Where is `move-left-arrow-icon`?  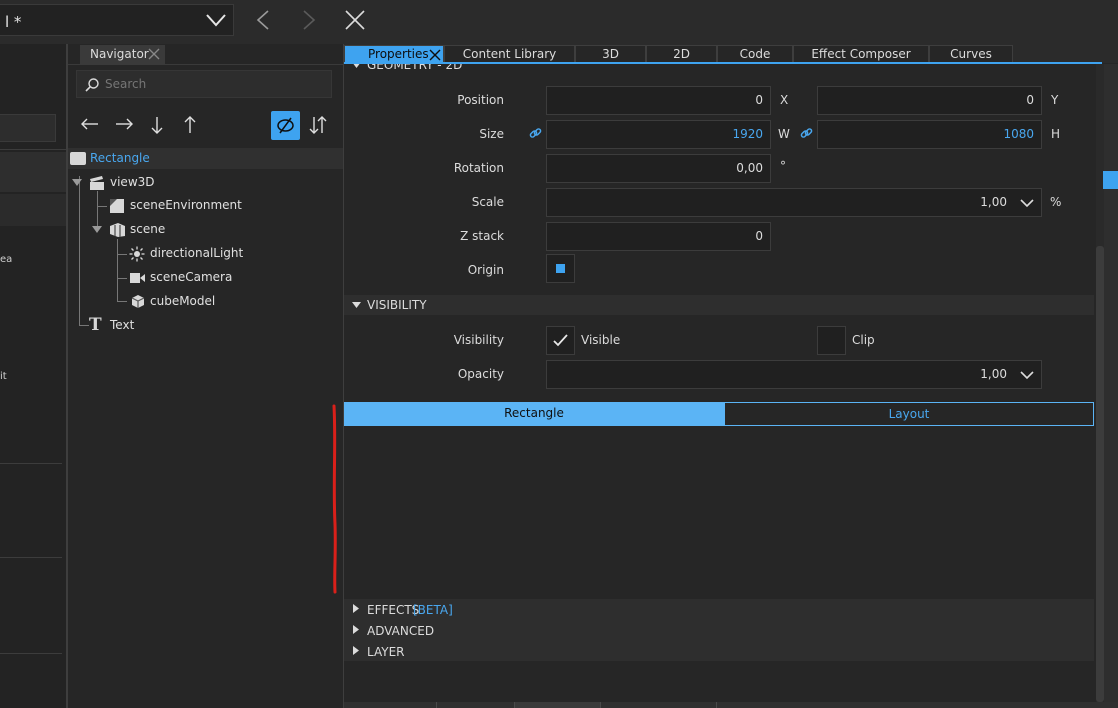
move-left-arrow-icon is located at coordinates (90, 124).